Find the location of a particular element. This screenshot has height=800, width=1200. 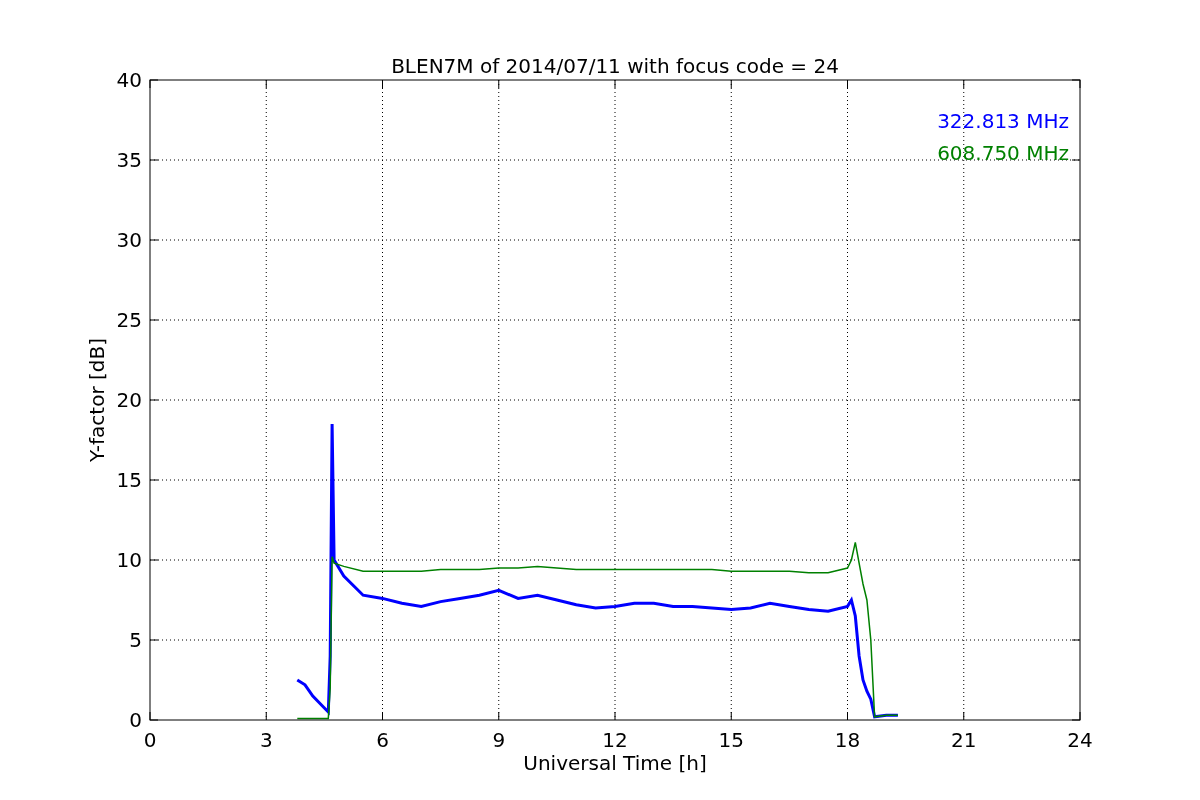

tick-label: 3 is located at coordinates (266, 740).